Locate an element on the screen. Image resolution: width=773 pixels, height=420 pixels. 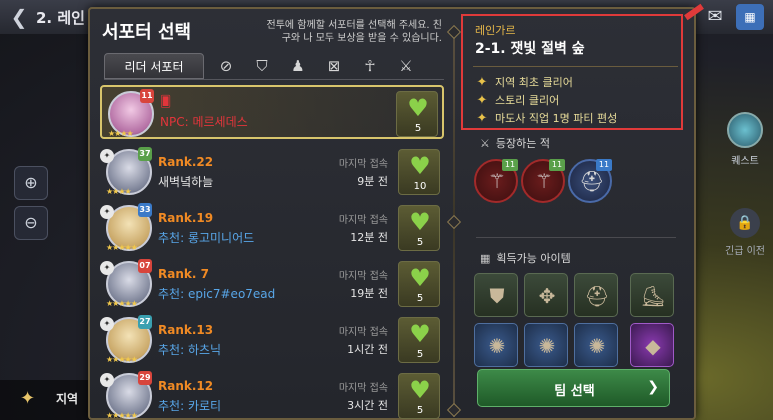
boots-icon: ⛸ is located at coordinates (653, 296).